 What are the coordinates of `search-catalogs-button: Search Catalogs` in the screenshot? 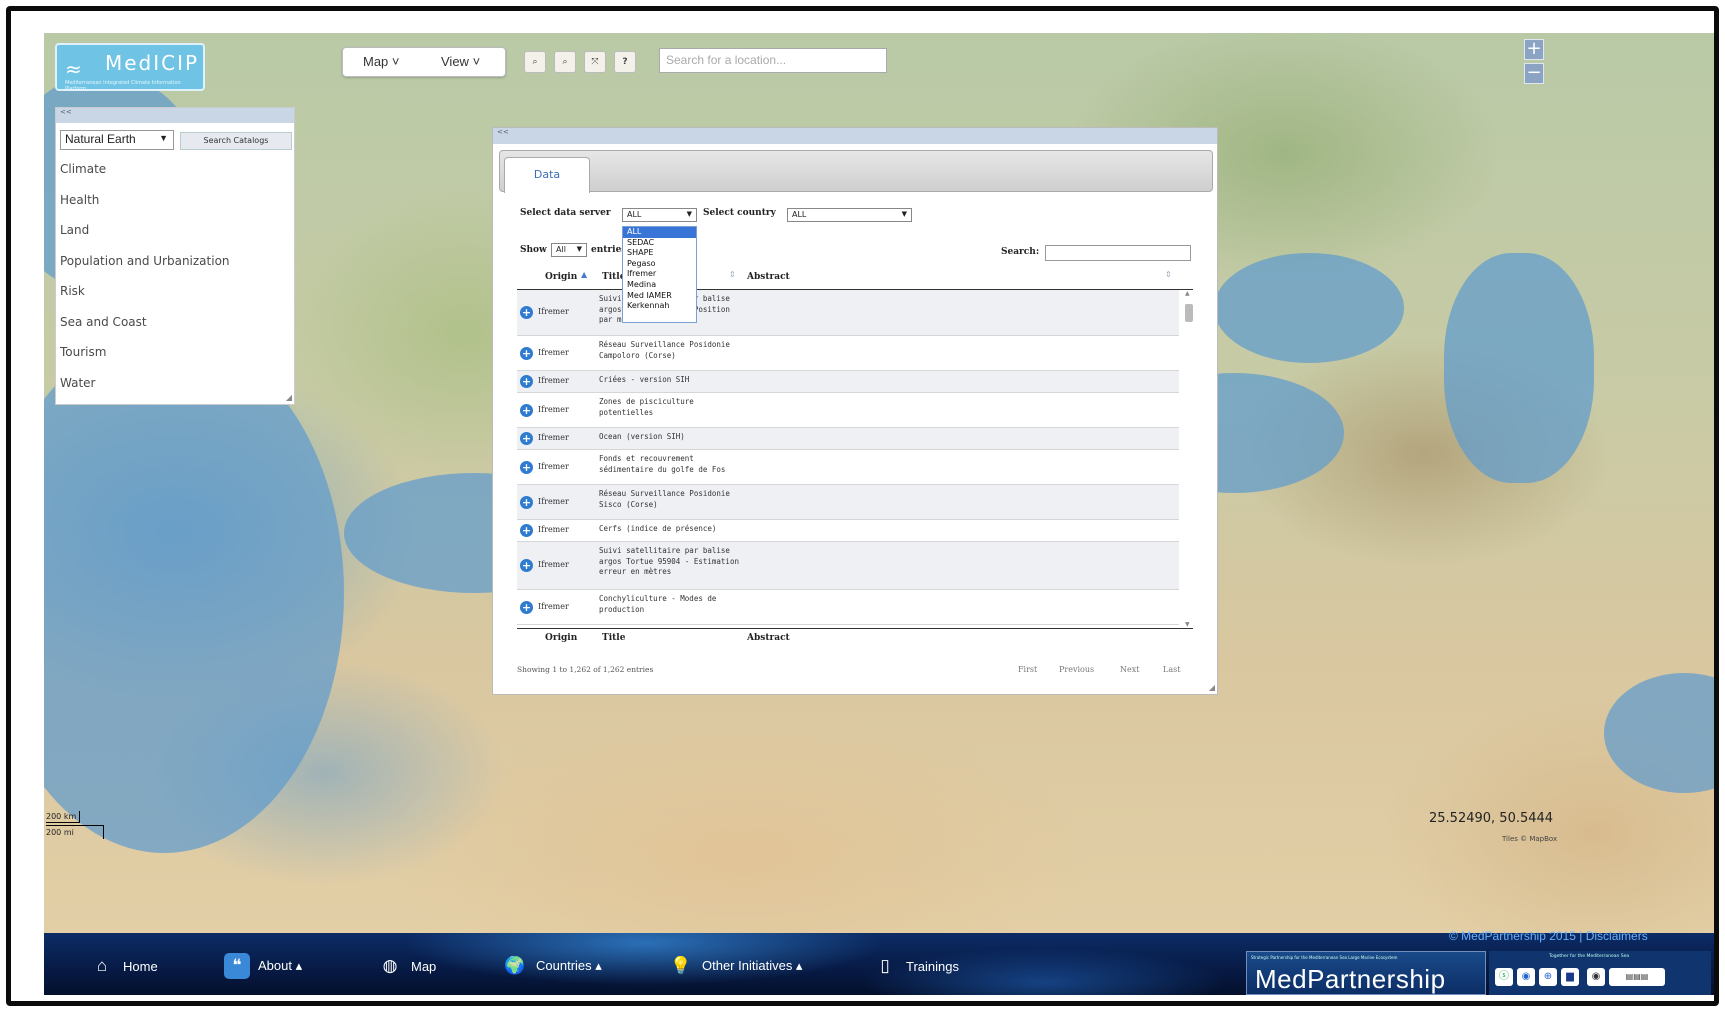 It's located at (236, 141).